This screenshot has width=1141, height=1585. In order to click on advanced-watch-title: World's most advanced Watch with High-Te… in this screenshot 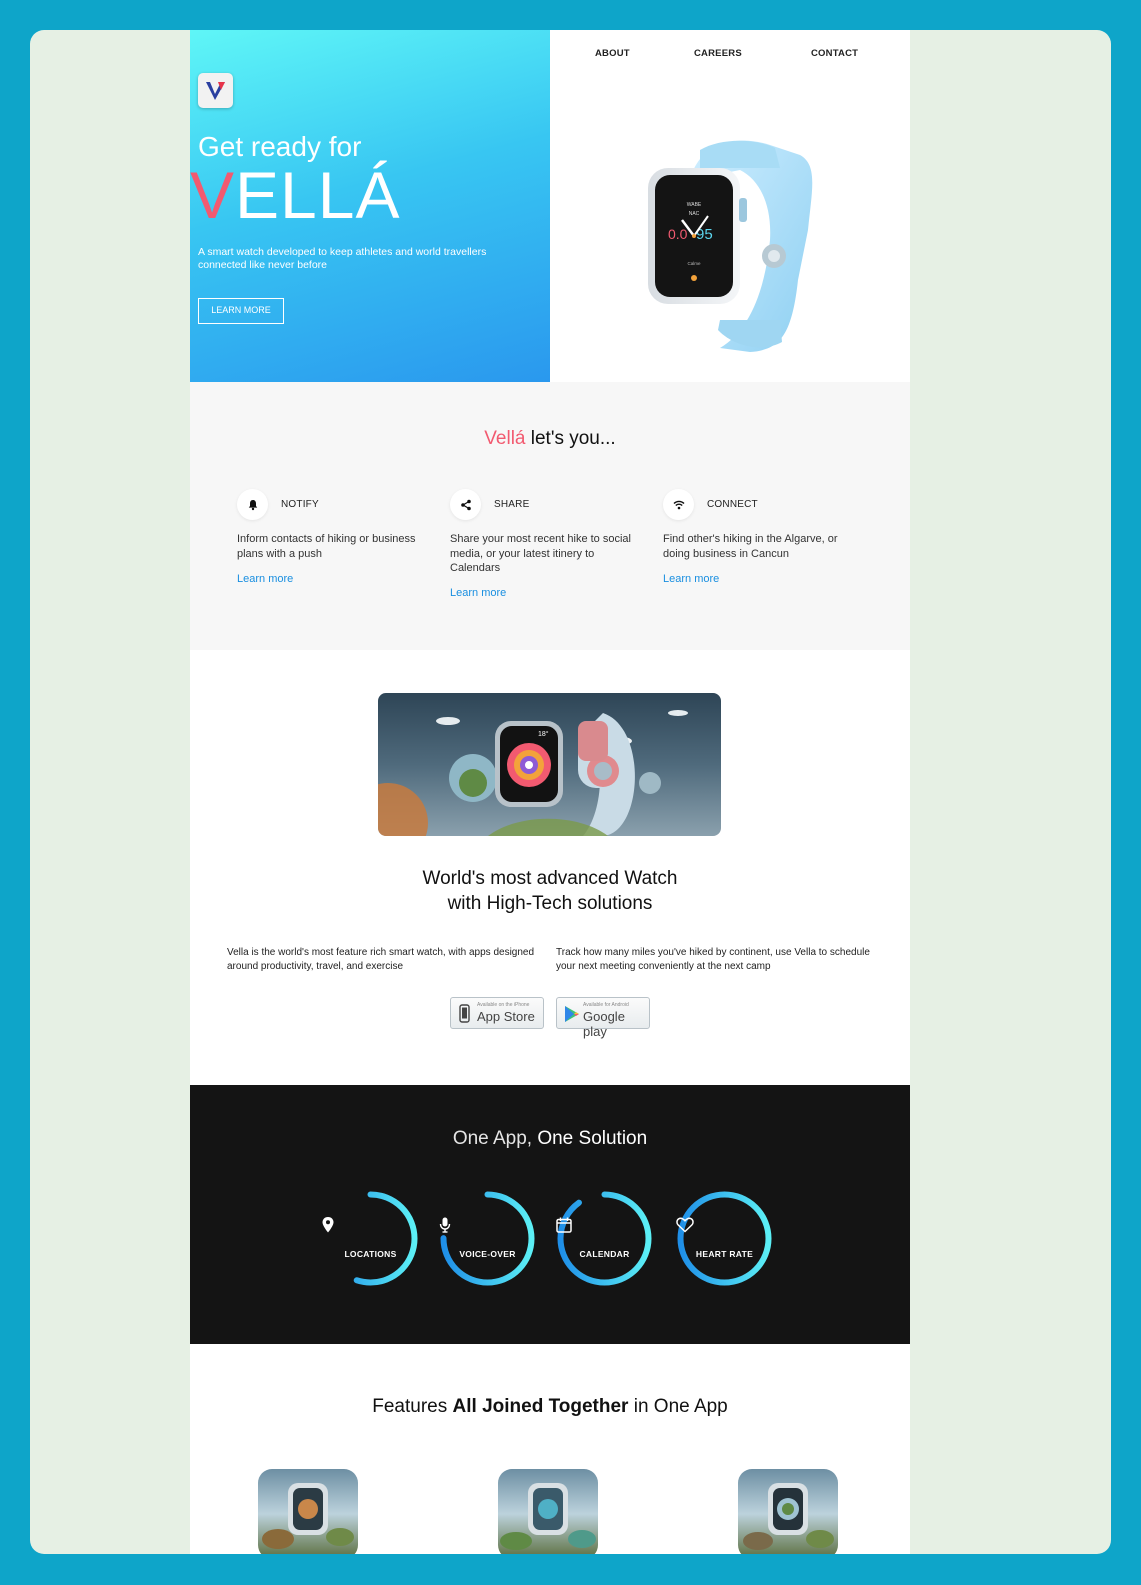, I will do `click(550, 891)`.